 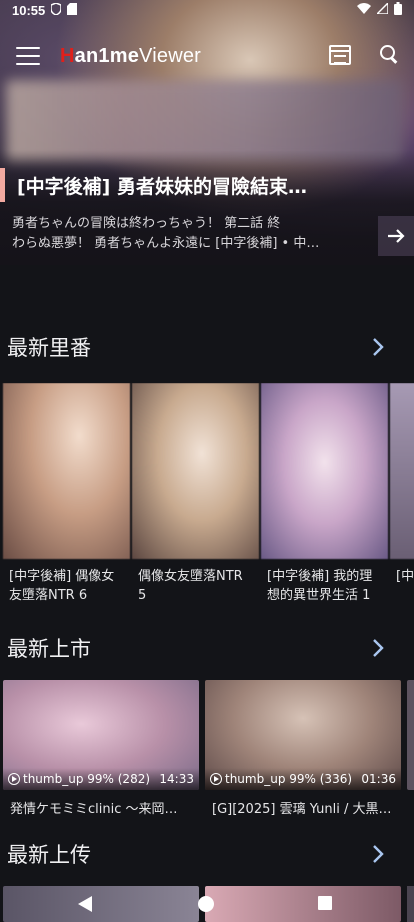 I want to click on video-meta: thumb_up 99% (282) 14:33, so click(x=101, y=779).